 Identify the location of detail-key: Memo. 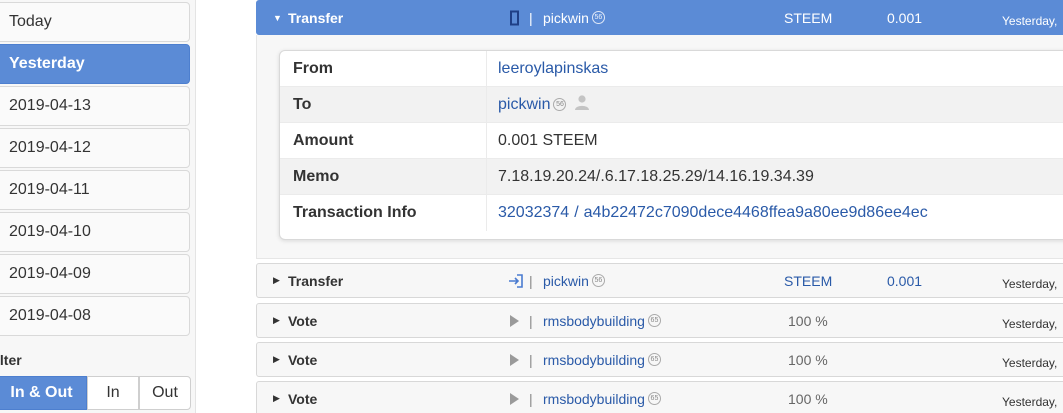
(316, 176).